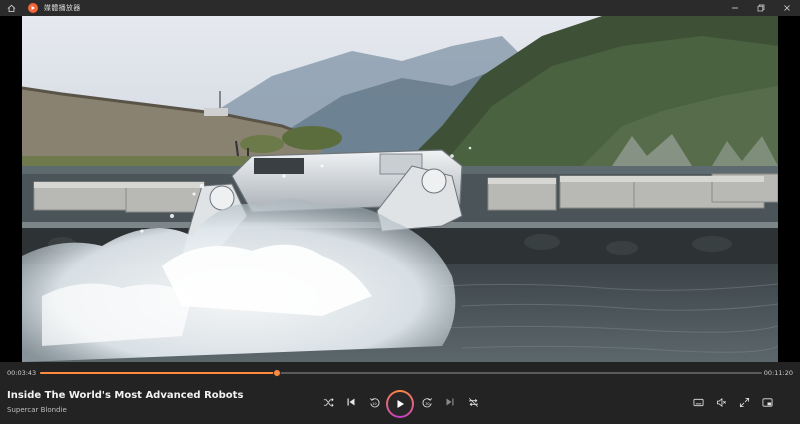 The width and height of the screenshot is (800, 424). I want to click on forward-30-icon: 30, so click(427, 402).